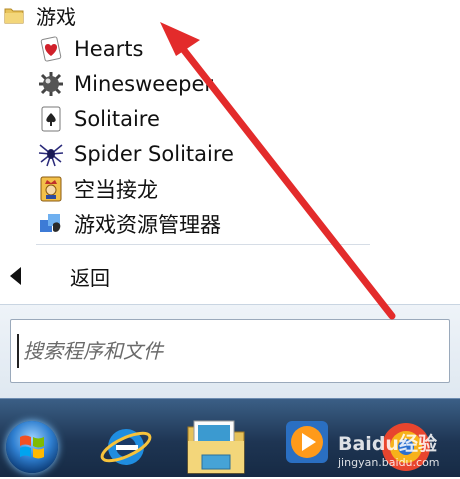 The image size is (460, 479). Describe the element at coordinates (109, 48) in the screenshot. I see `menu-item-label: Hearts` at that location.